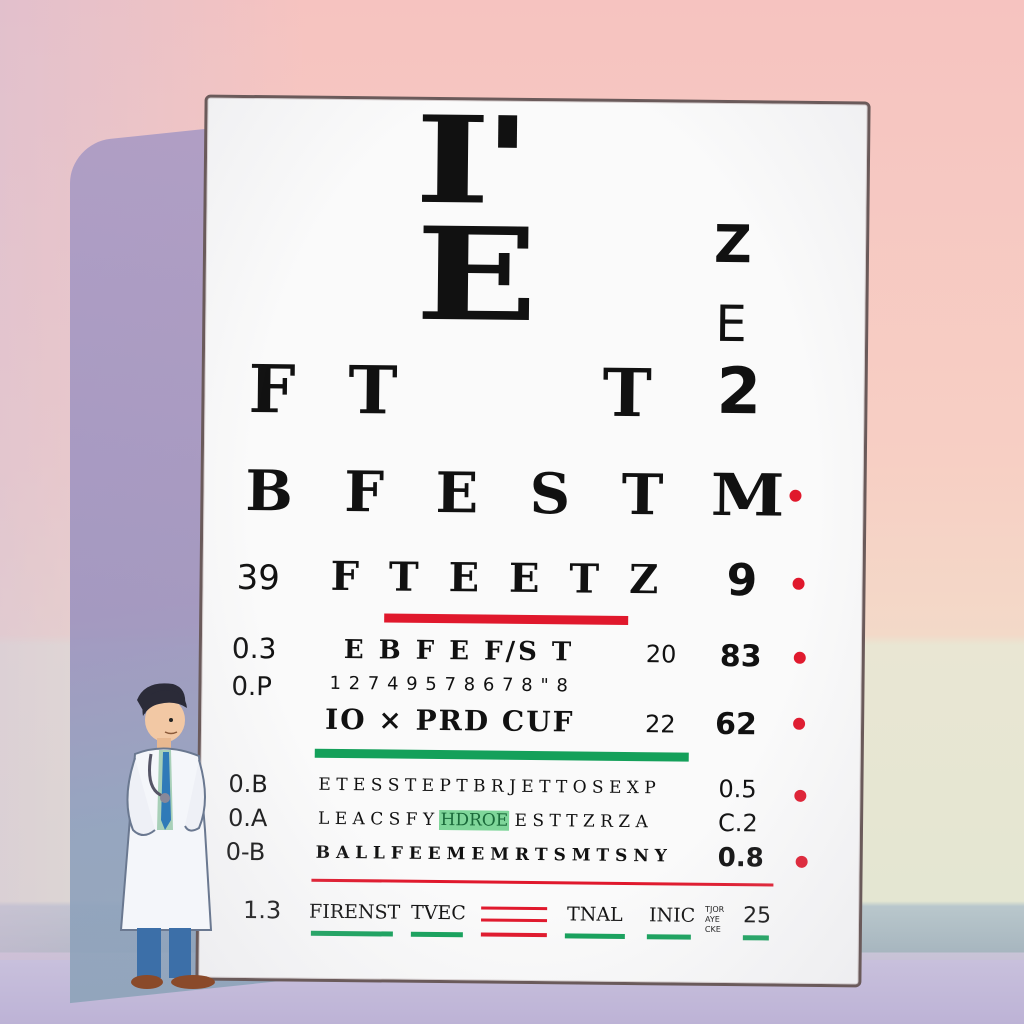 Image resolution: width=1024 pixels, height=1024 pixels. Describe the element at coordinates (449, 684) in the screenshot. I see `row-7-digits: 1 2 7 4 9 5 7 8 6 7 8 " 8` at that location.